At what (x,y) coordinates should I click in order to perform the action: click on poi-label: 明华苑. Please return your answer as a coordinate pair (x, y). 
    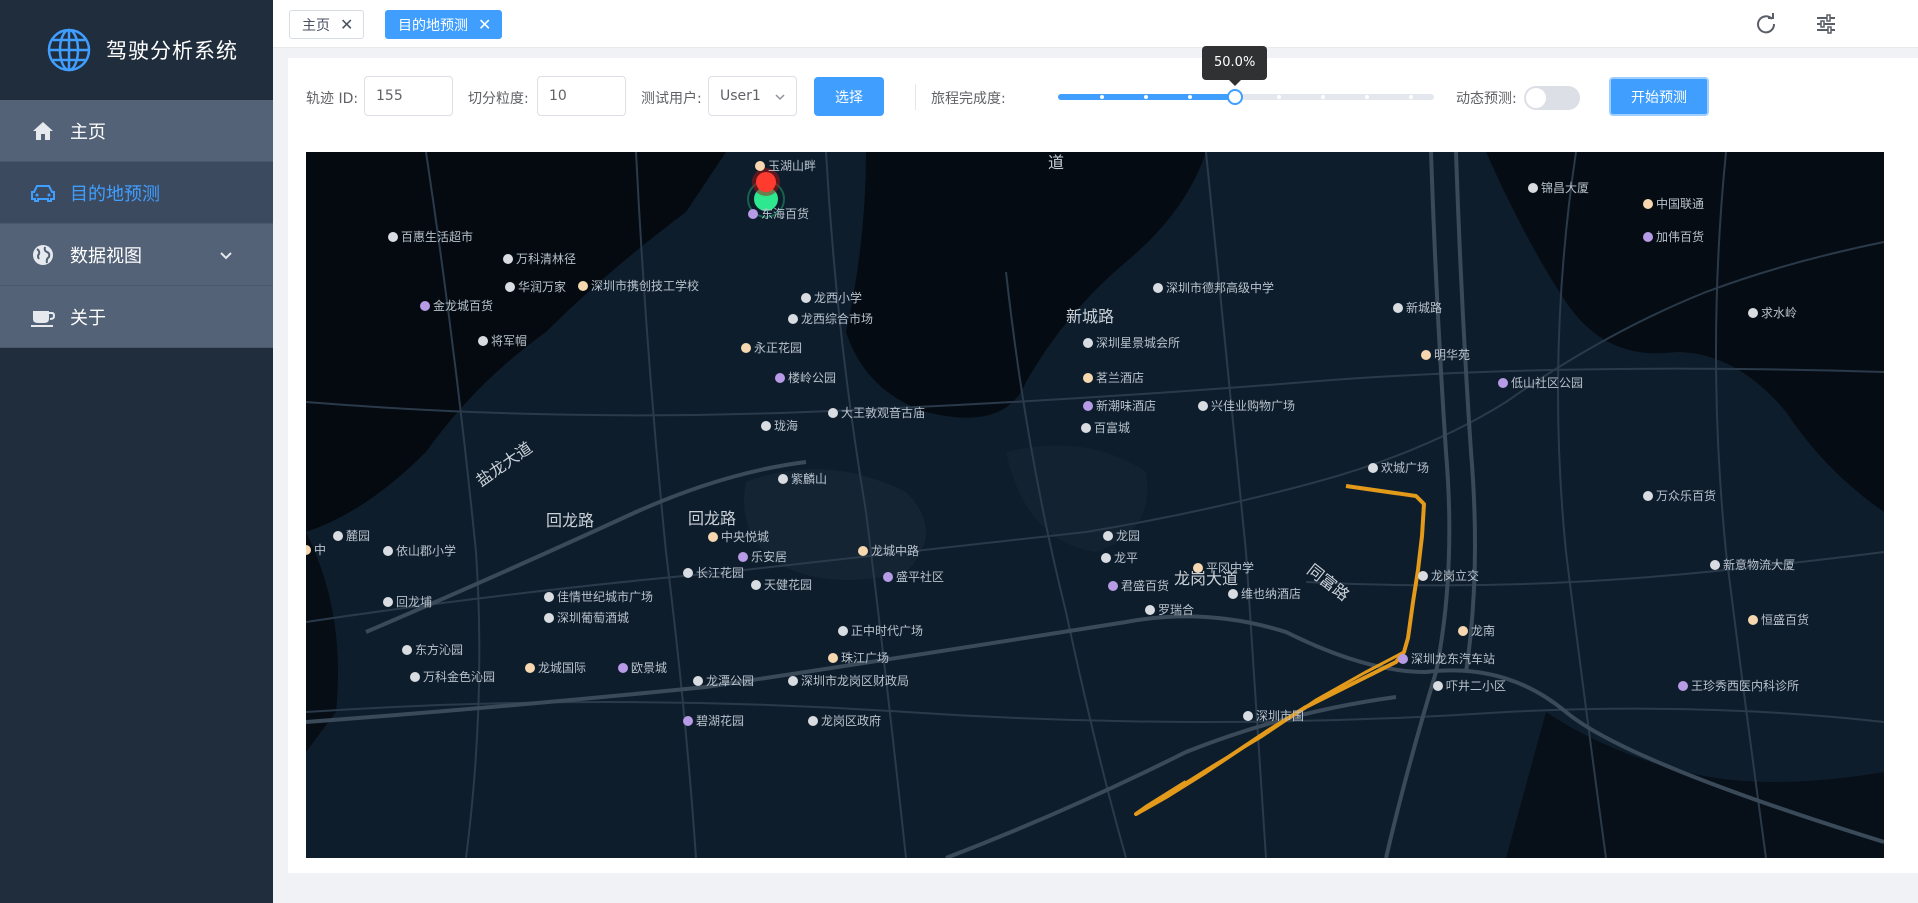
    Looking at the image, I should click on (1452, 355).